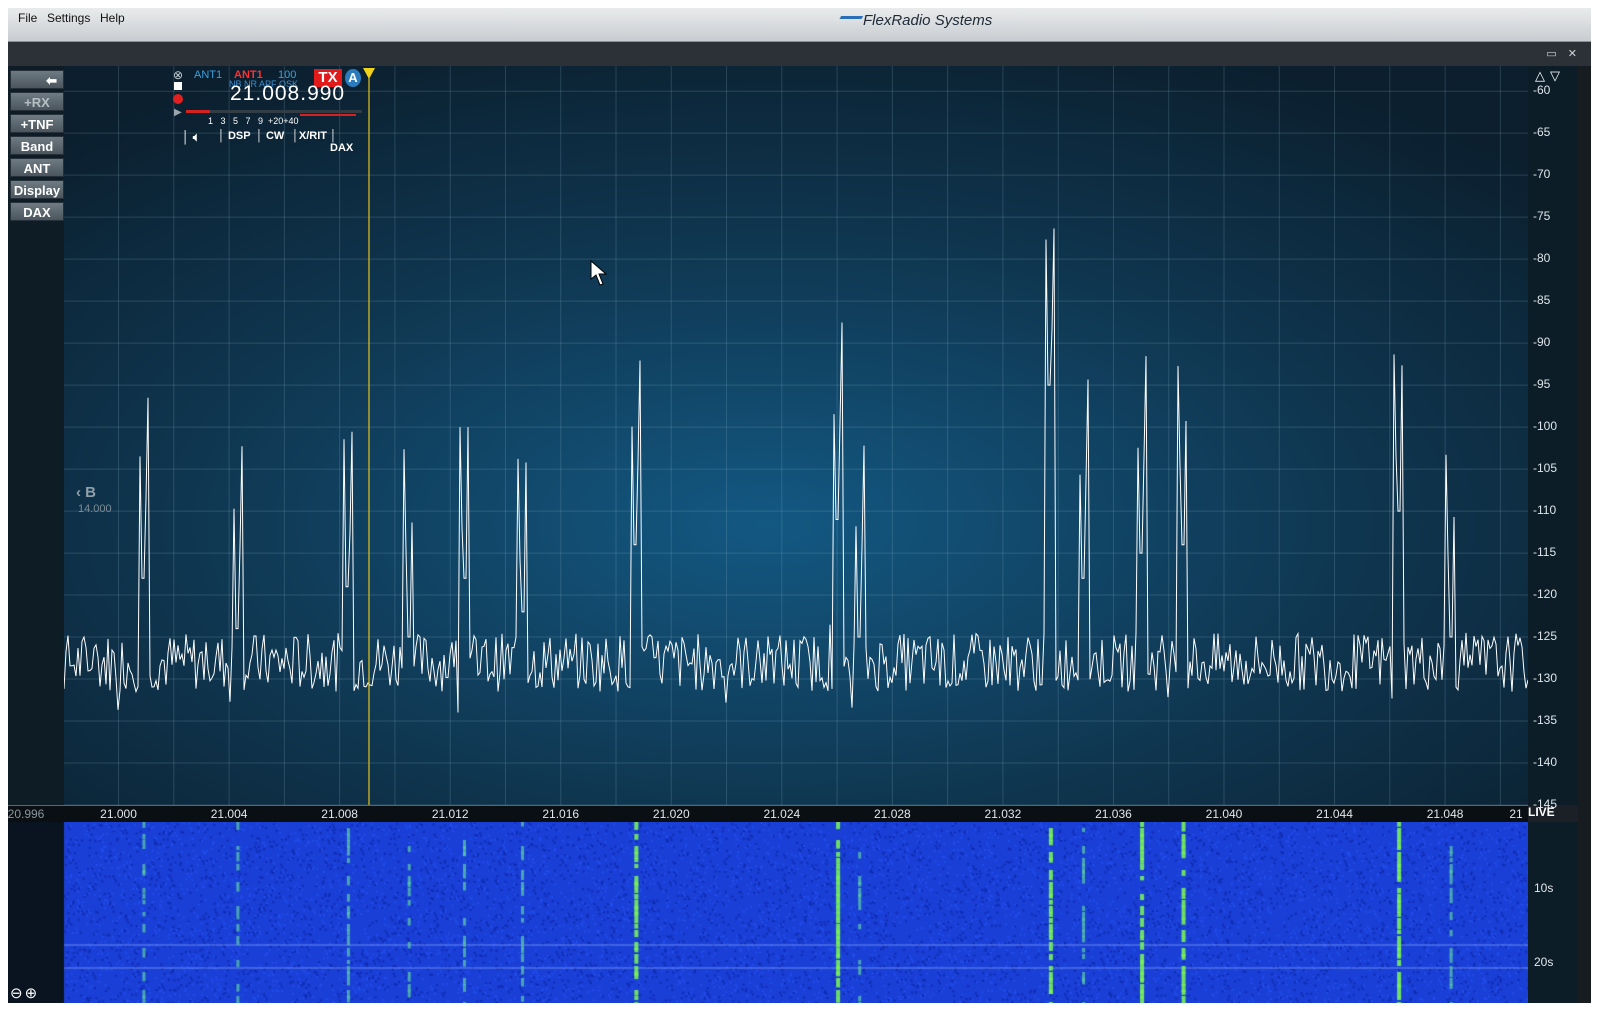 Image resolution: width=1600 pixels, height=1011 pixels. What do you see at coordinates (1542, 90) in the screenshot?
I see `db-scale-label: -60` at bounding box center [1542, 90].